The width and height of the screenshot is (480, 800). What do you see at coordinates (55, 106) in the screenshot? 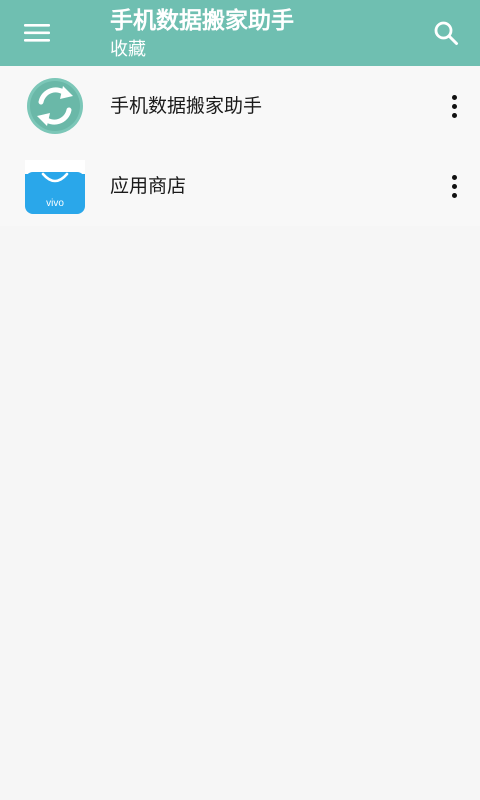
I see `data-transfer-app-icon` at bounding box center [55, 106].